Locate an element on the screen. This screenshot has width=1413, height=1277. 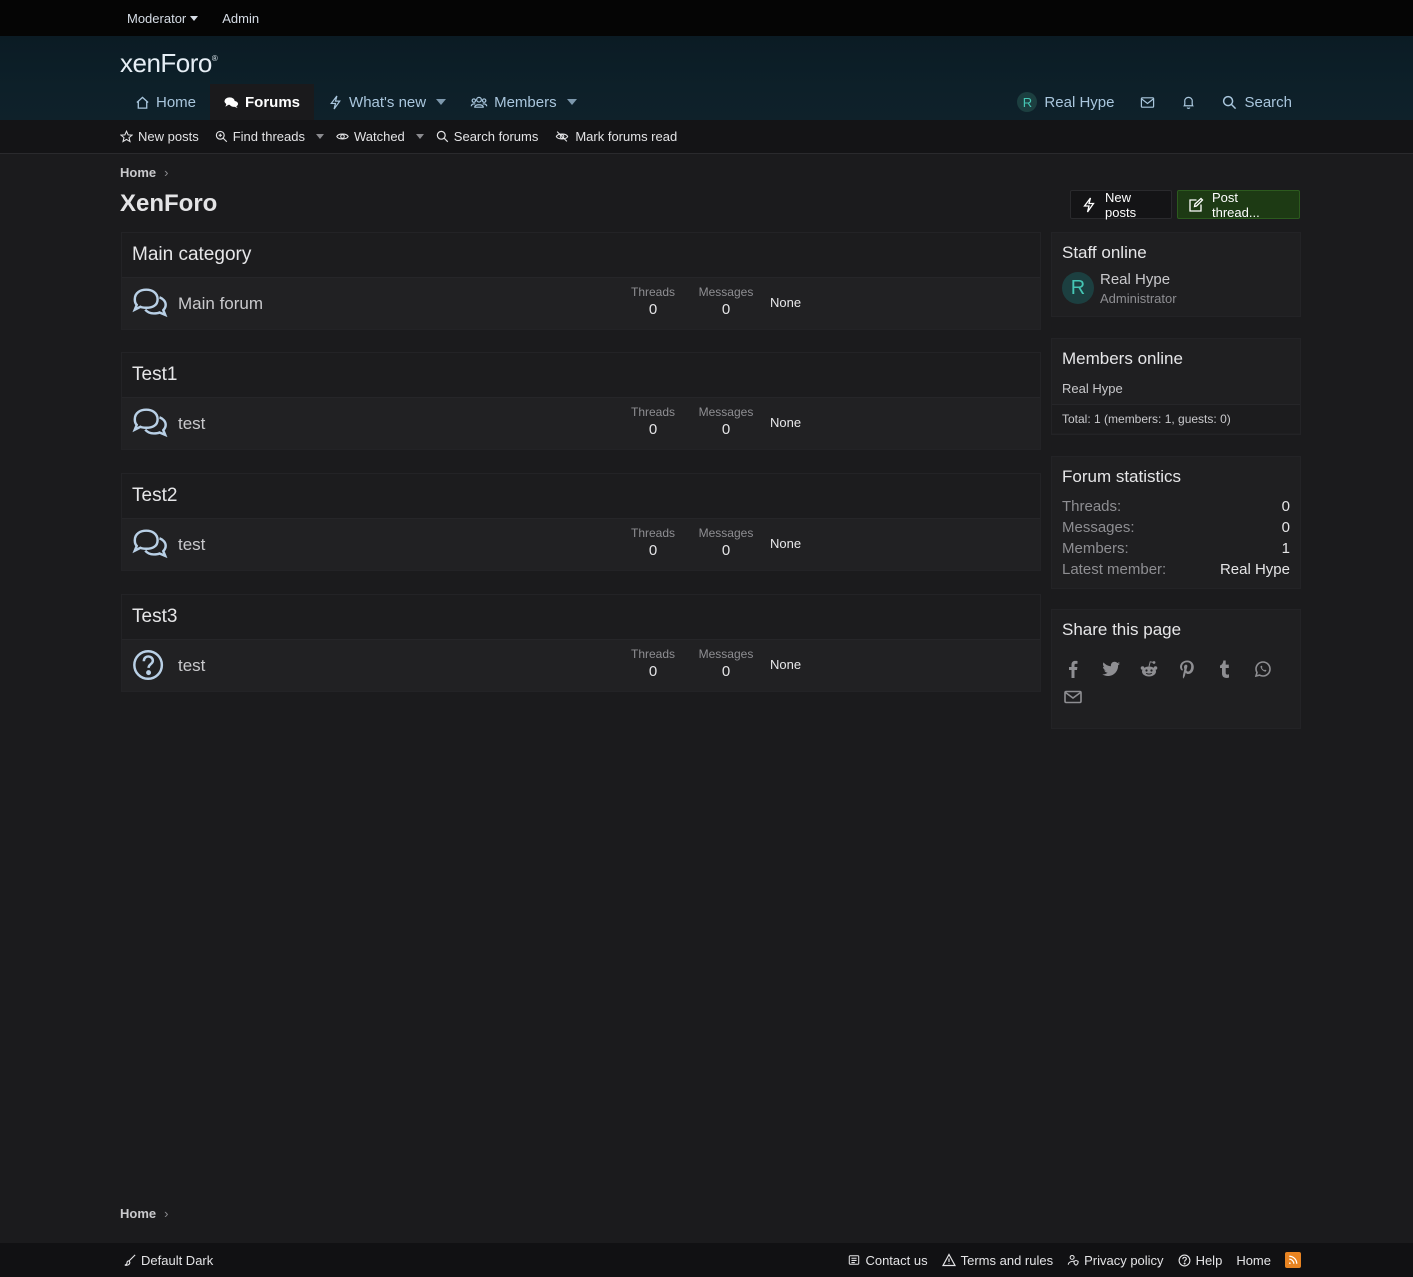
admin-link: Admin is located at coordinates (240, 18).